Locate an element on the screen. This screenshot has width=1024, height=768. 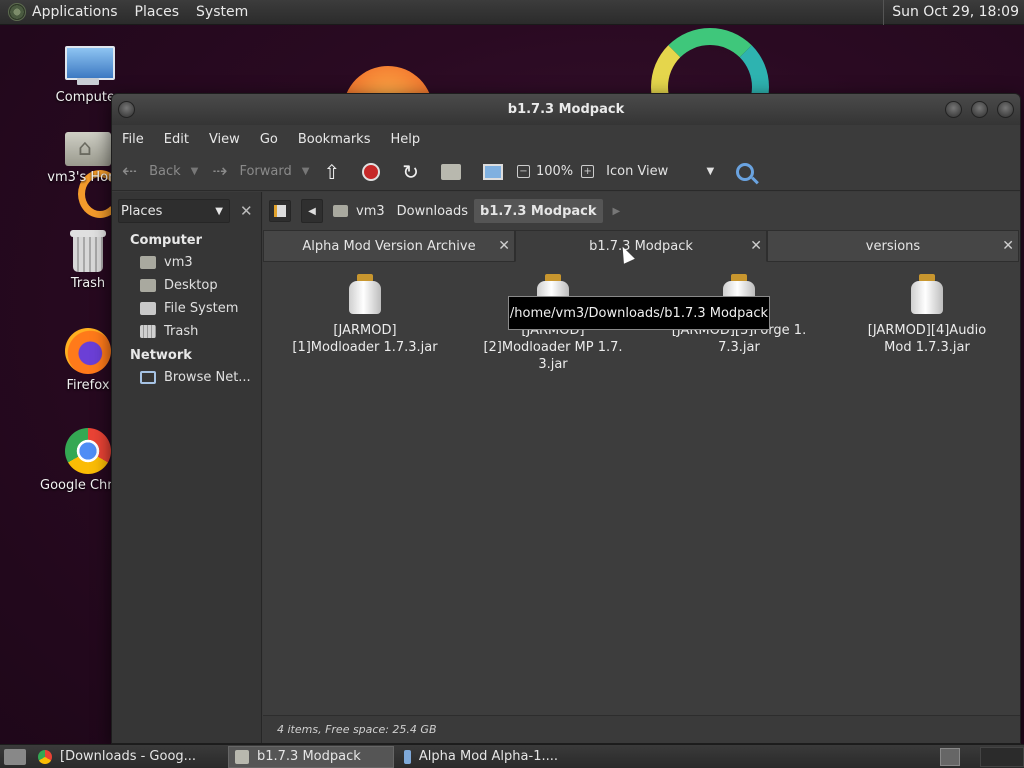
tab-path-tooltip: /home/vm3/Downloads/b1.7.3 Modpack is located at coordinates (639, 313).